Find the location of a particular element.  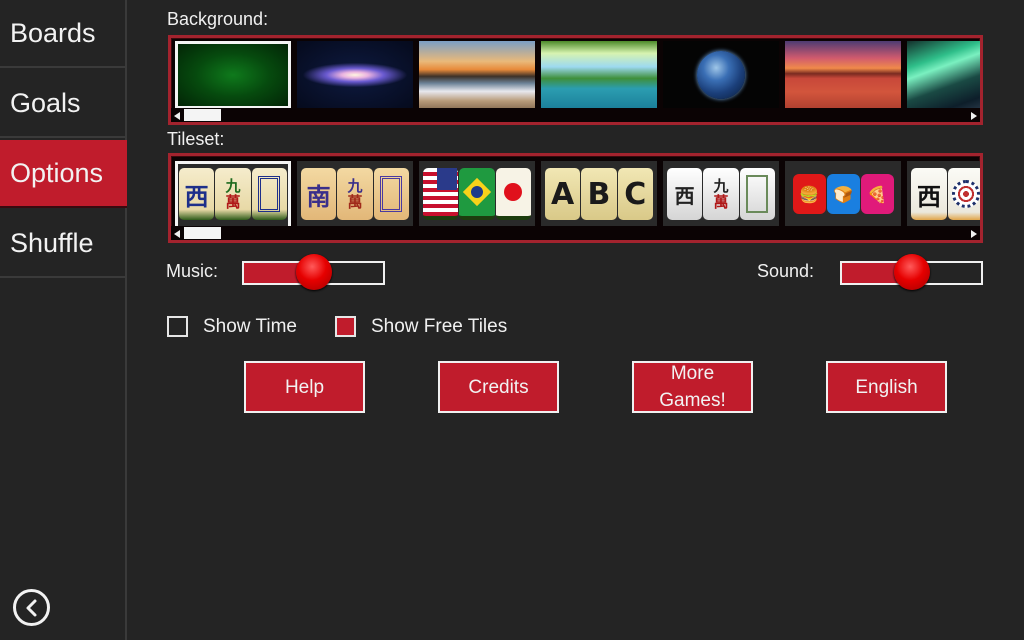

music-slider-knob is located at coordinates (313, 272).